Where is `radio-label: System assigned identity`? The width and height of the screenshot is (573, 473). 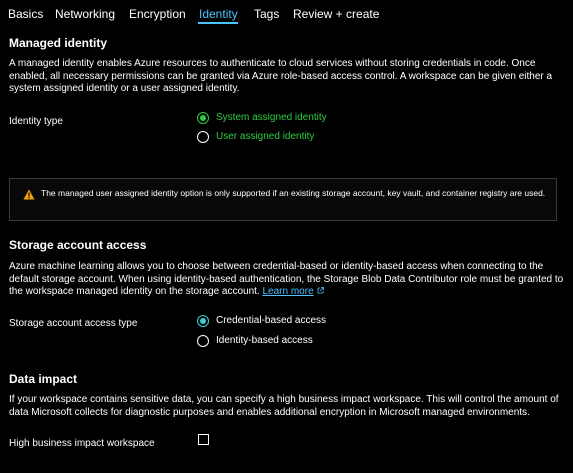
radio-label: System assigned identity is located at coordinates (271, 117).